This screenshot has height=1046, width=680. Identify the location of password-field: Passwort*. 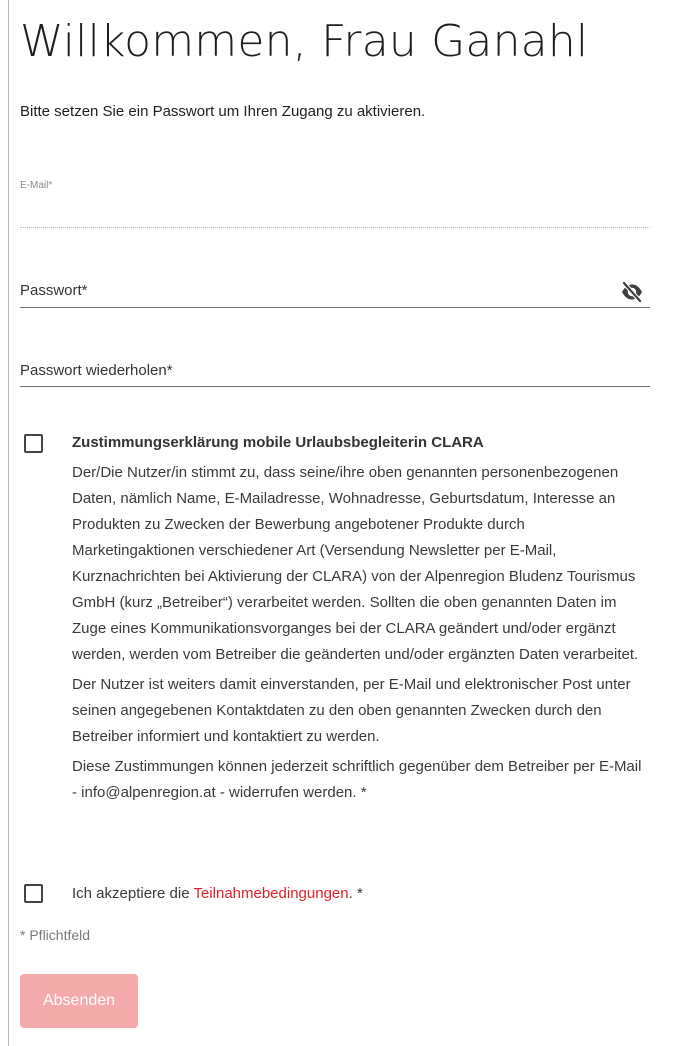
(335, 295).